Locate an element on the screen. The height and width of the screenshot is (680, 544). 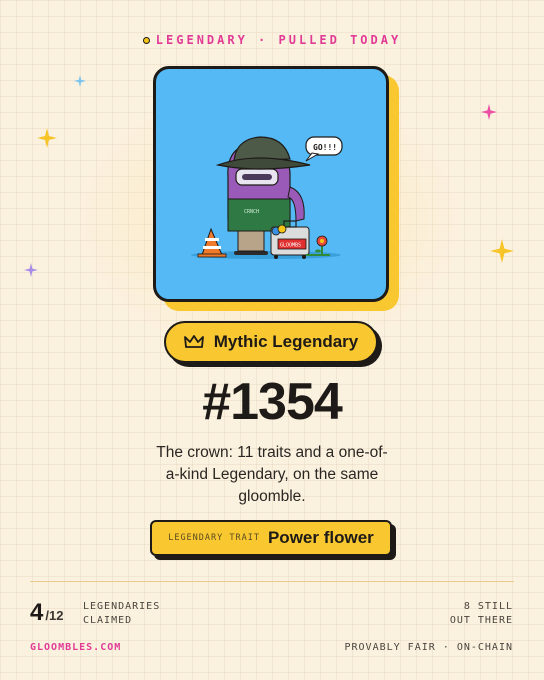
remaining-label: 8 STILL OUT THERE is located at coordinates (481, 614).